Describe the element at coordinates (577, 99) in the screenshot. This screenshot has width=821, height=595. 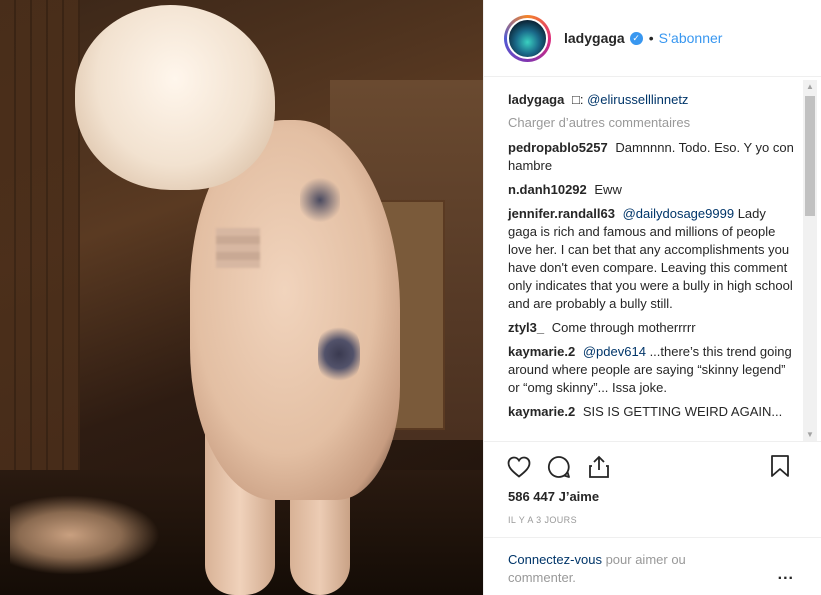
I see `caption-symbol: □:` at that location.